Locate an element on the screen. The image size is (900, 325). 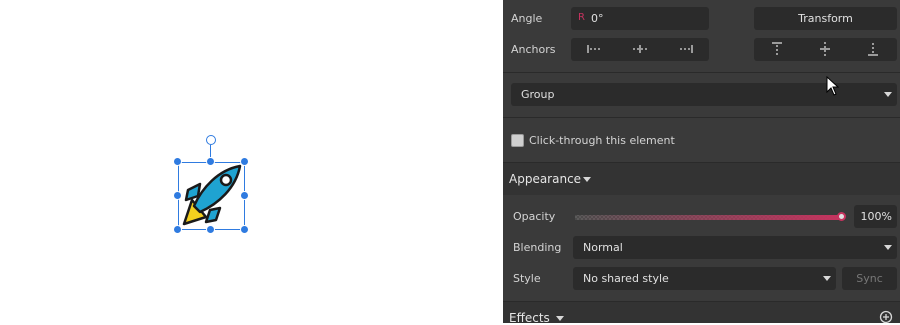
blending-label: Blending is located at coordinates (537, 247).